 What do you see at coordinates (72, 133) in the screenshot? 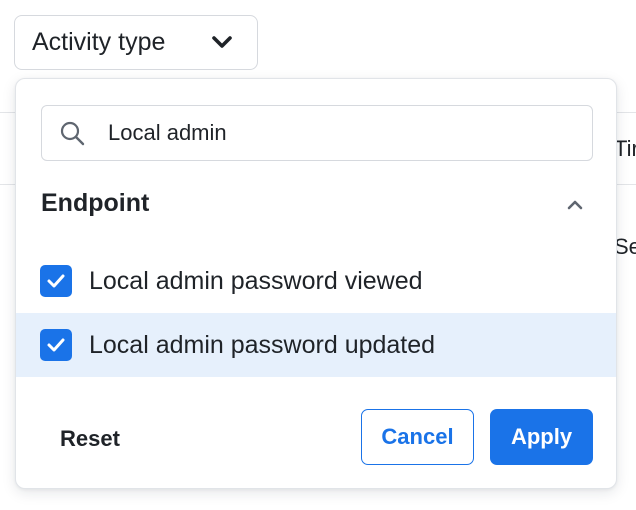
I see `search-icon` at bounding box center [72, 133].